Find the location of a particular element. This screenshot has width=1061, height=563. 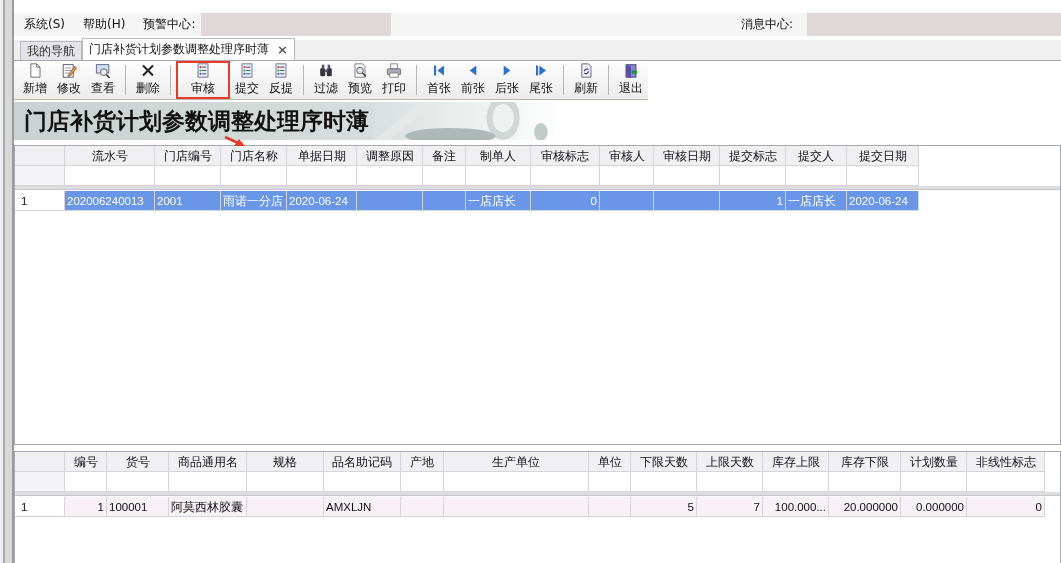

column-header: 上限天数 is located at coordinates (730, 462).